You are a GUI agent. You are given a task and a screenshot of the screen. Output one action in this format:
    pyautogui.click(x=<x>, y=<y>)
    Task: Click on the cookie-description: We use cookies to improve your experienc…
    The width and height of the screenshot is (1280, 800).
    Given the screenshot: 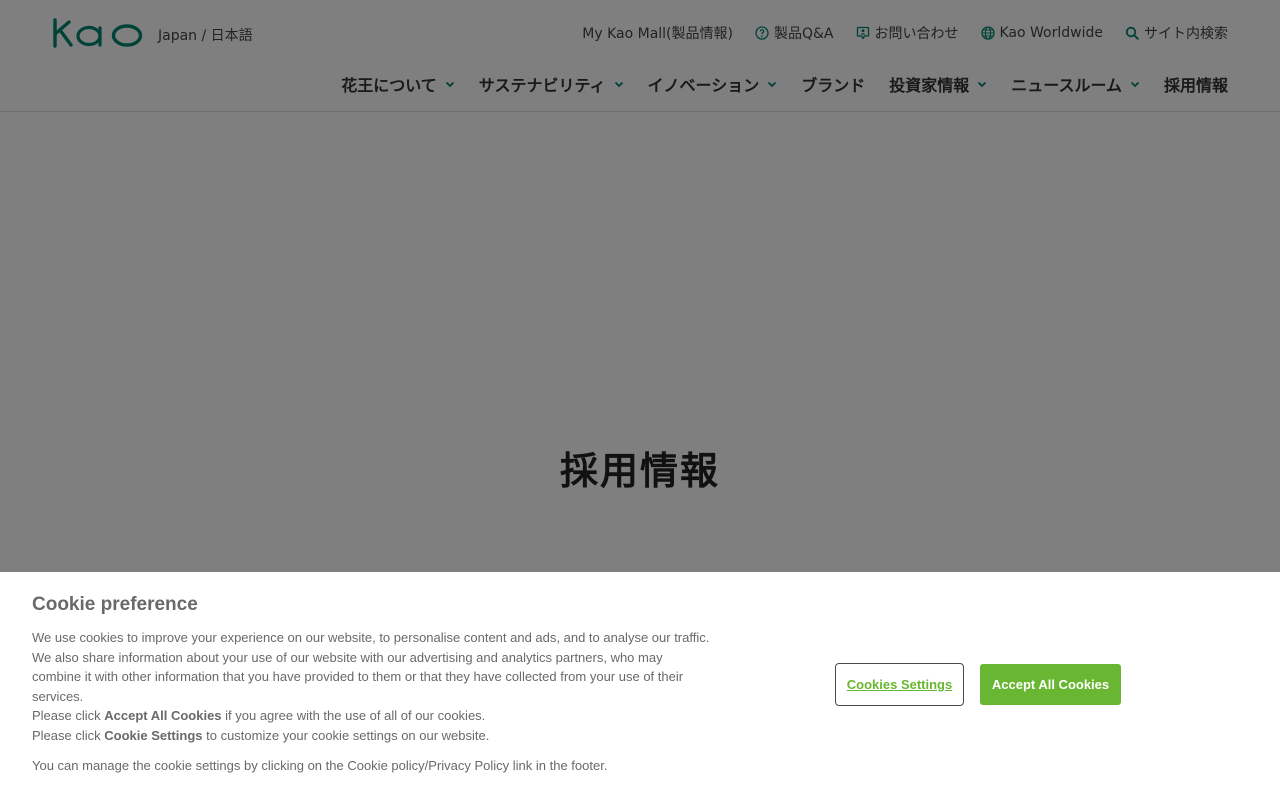 What is the action you would take?
    pyautogui.click(x=372, y=687)
    